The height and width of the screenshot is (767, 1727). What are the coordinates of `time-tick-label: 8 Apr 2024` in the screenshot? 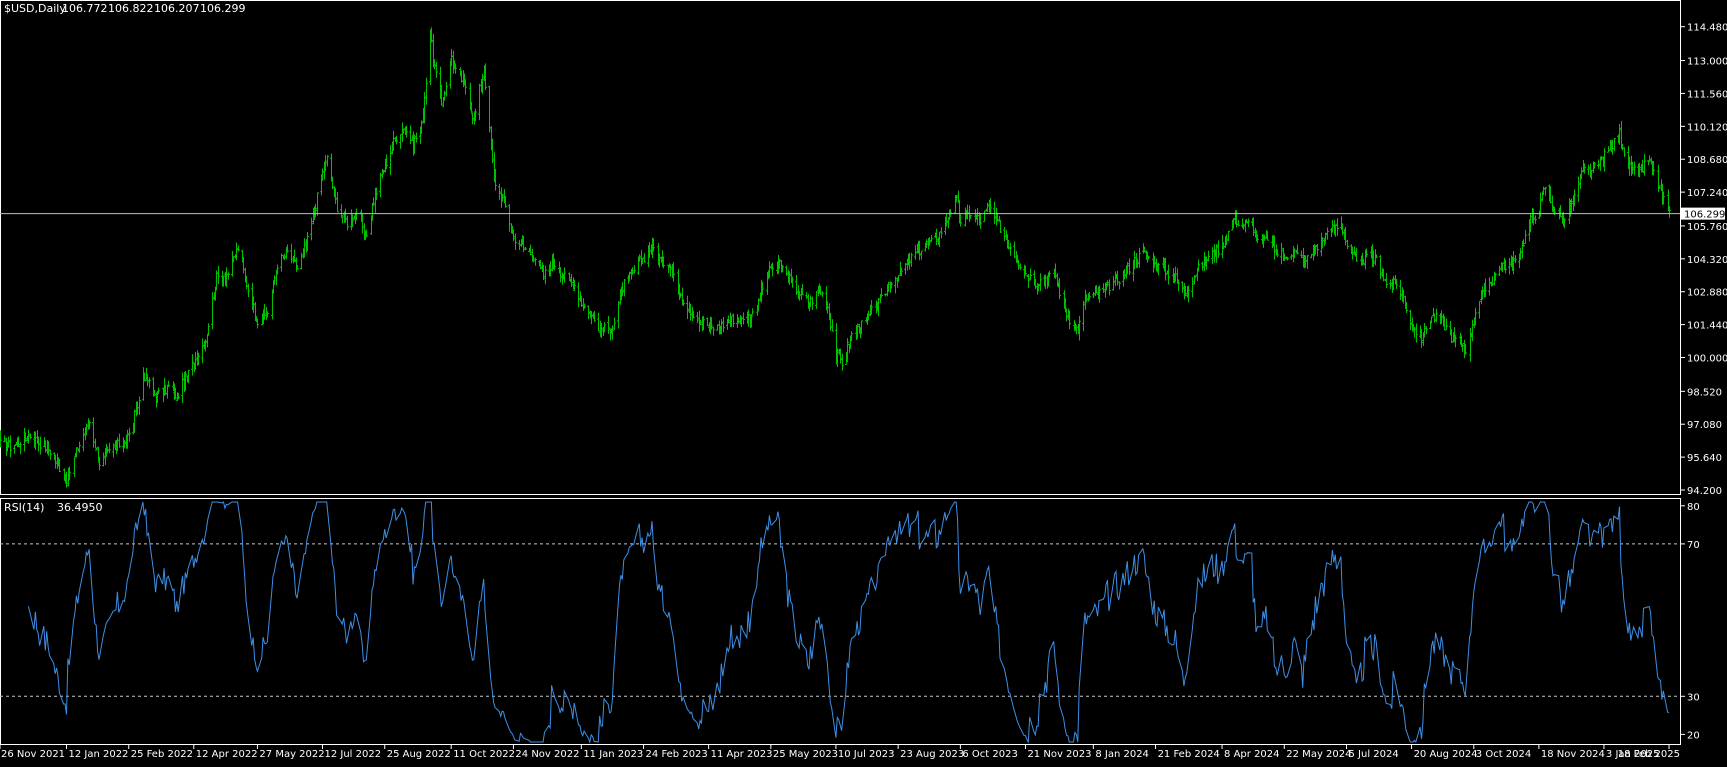 It's located at (1251, 754).